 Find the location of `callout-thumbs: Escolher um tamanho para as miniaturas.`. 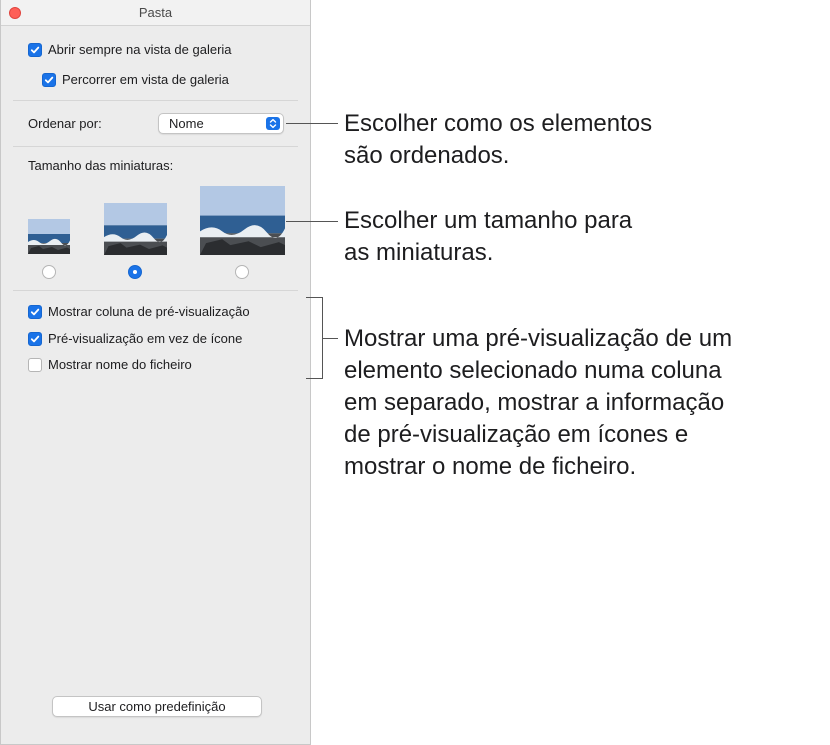

callout-thumbs: Escolher um tamanho para as miniaturas. is located at coordinates (488, 237).